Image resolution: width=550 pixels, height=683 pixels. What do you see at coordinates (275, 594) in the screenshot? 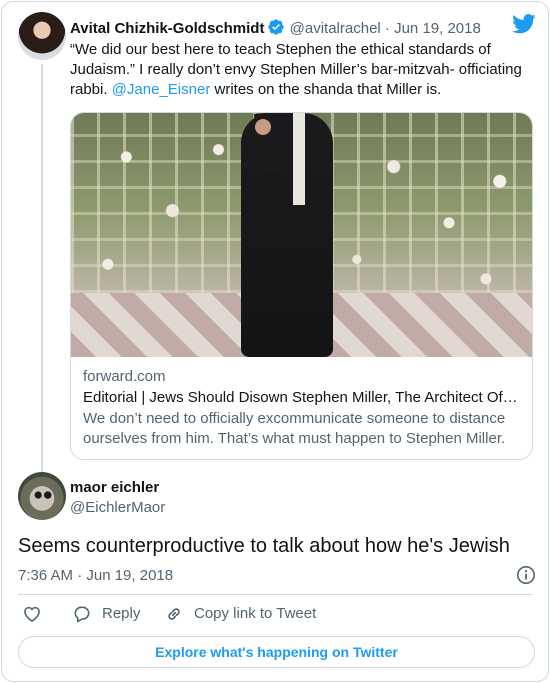
I see `divider` at bounding box center [275, 594].